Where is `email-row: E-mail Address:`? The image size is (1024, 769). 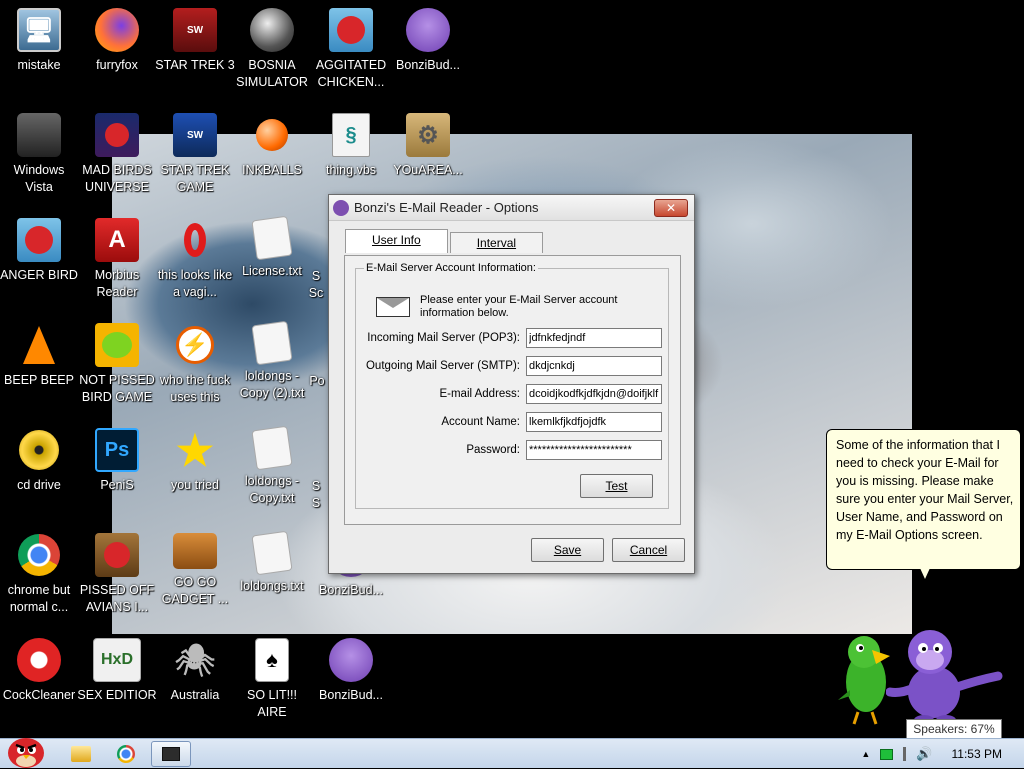
email-row: E-mail Address: is located at coordinates (513, 394).